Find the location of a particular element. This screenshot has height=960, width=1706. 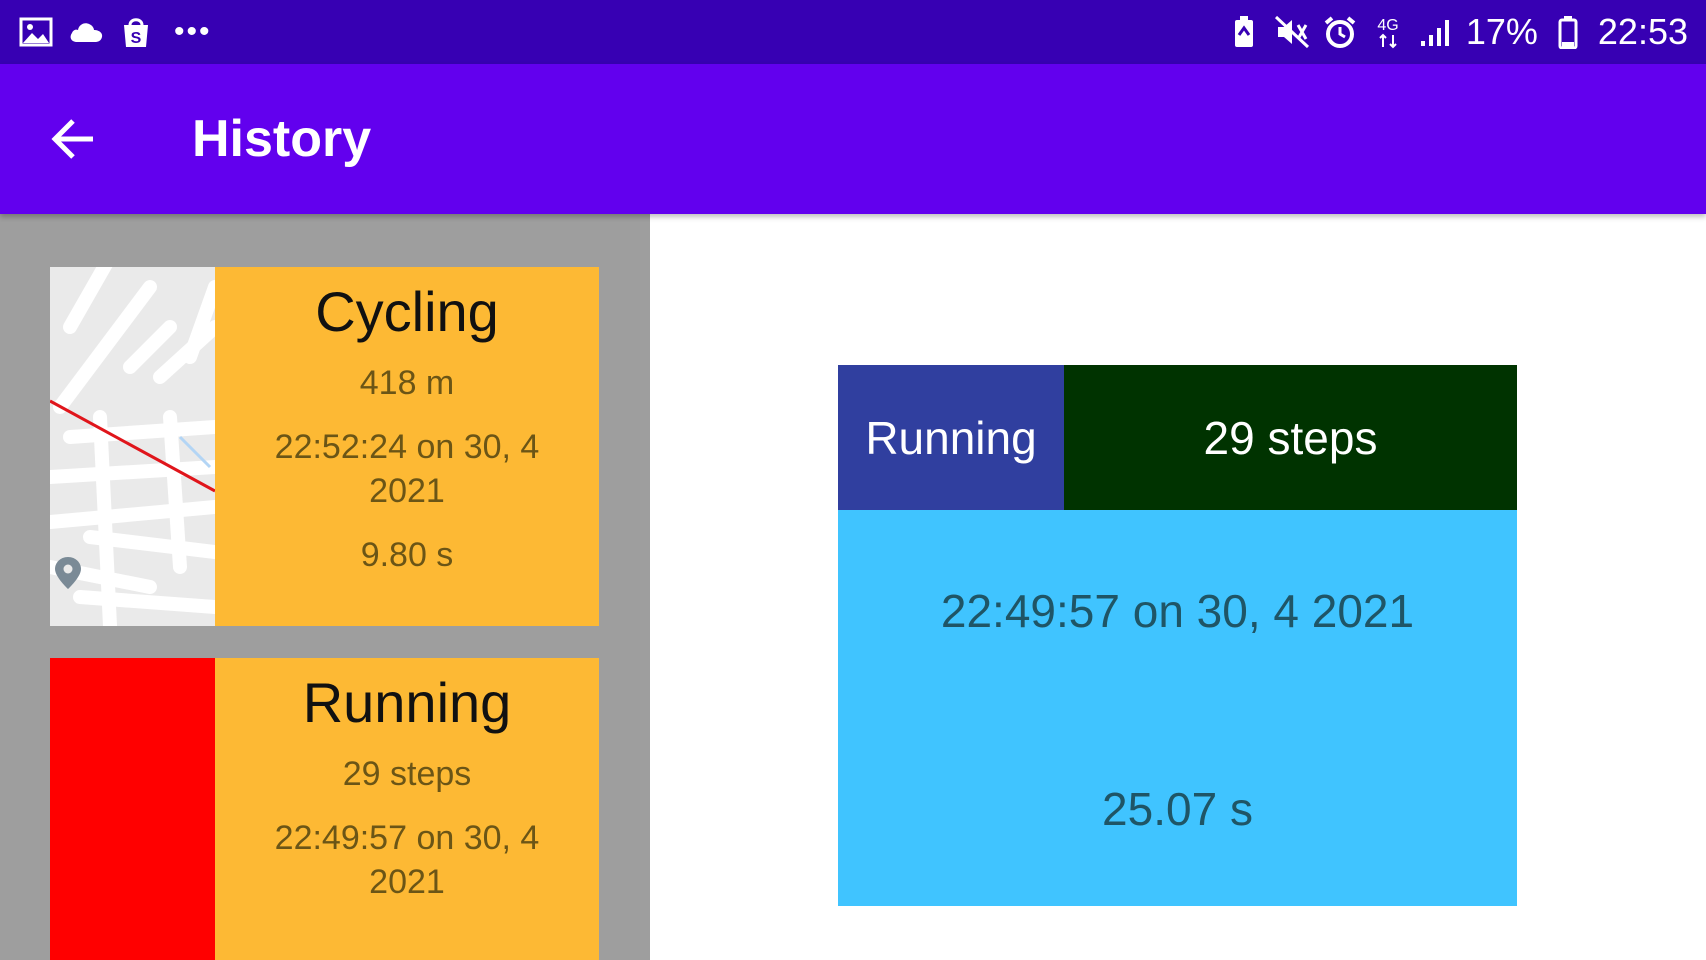

card-datetime: 22:49:57 on 30, 4 2021 is located at coordinates (407, 860).